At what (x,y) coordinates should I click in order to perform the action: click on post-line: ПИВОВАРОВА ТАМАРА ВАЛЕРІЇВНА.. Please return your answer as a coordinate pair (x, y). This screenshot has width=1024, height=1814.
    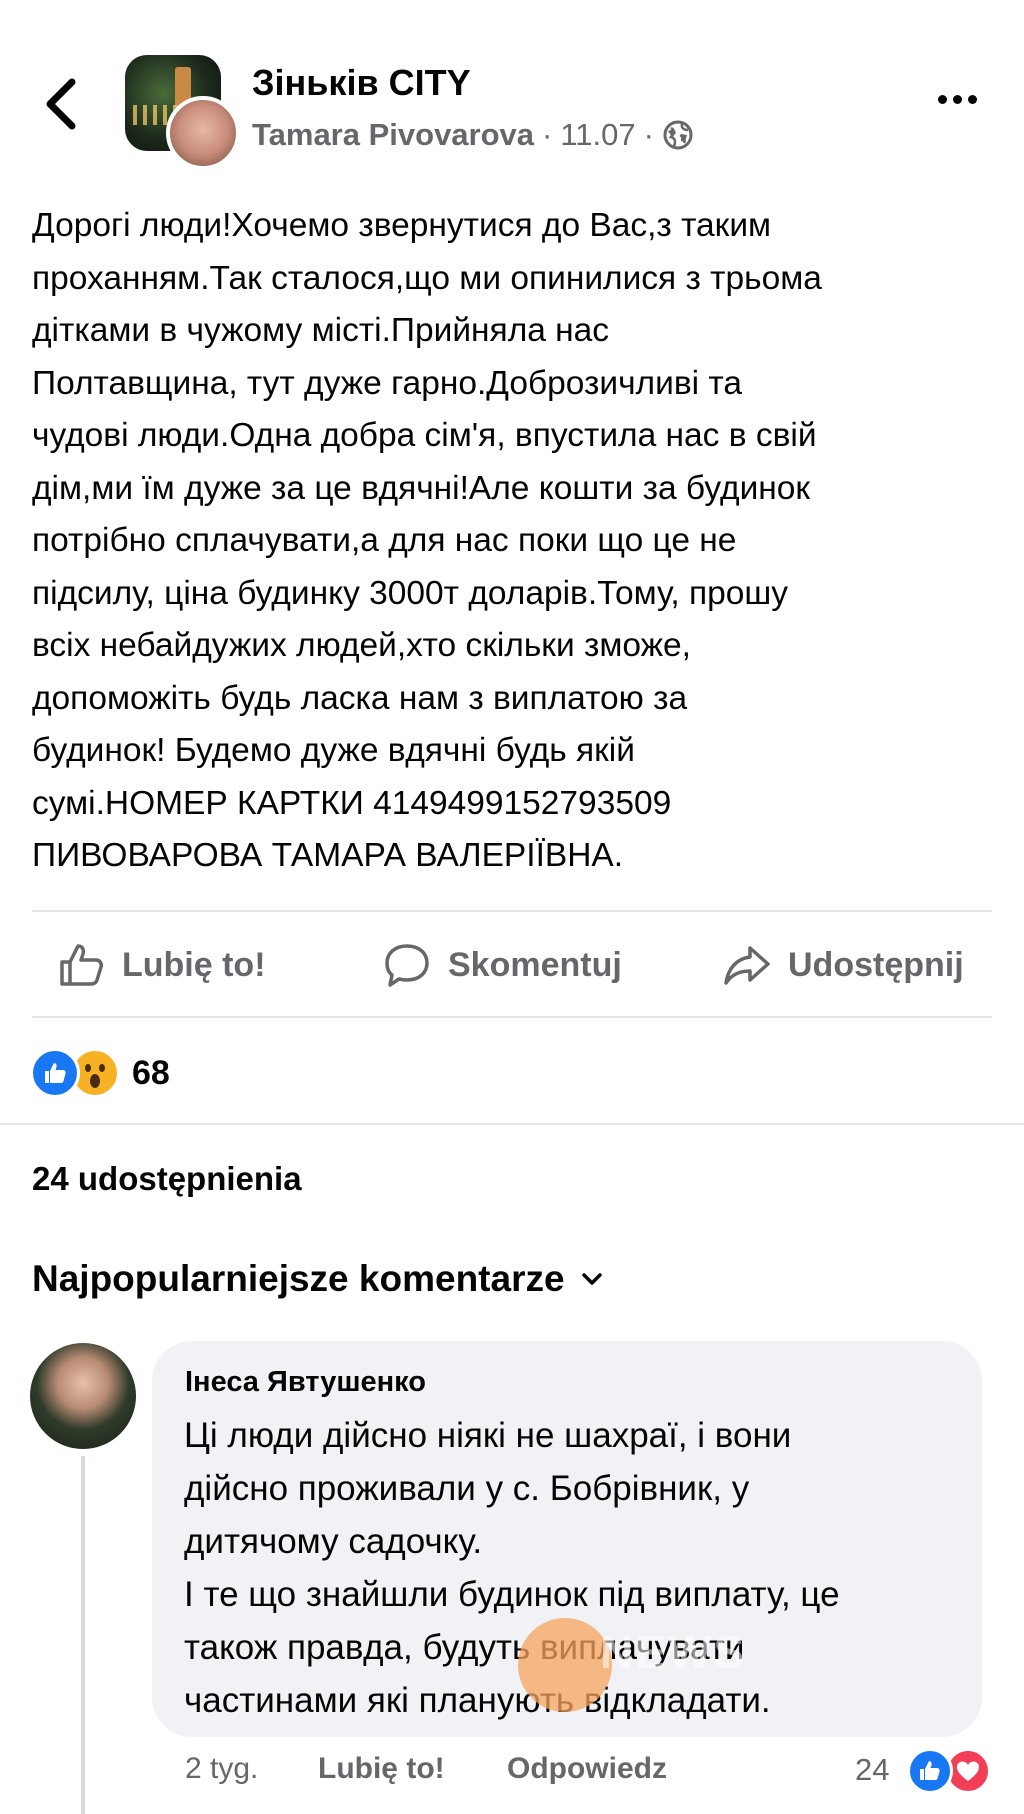
    Looking at the image, I should click on (328, 855).